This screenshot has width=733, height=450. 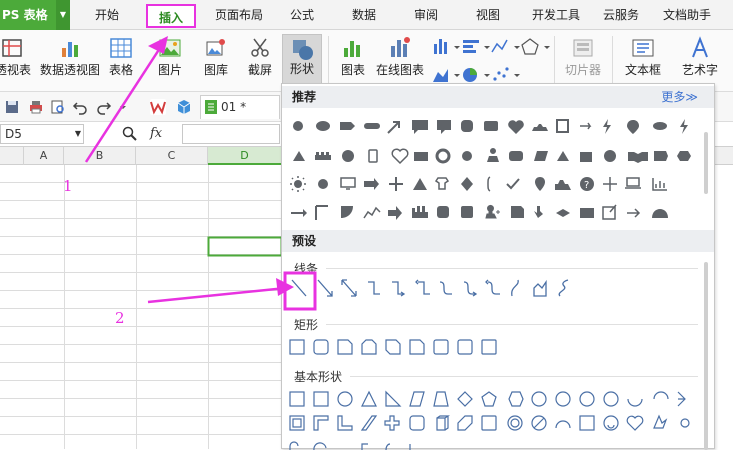 I want to click on curved-double-arrow-connector-icon, so click(x=492, y=287).